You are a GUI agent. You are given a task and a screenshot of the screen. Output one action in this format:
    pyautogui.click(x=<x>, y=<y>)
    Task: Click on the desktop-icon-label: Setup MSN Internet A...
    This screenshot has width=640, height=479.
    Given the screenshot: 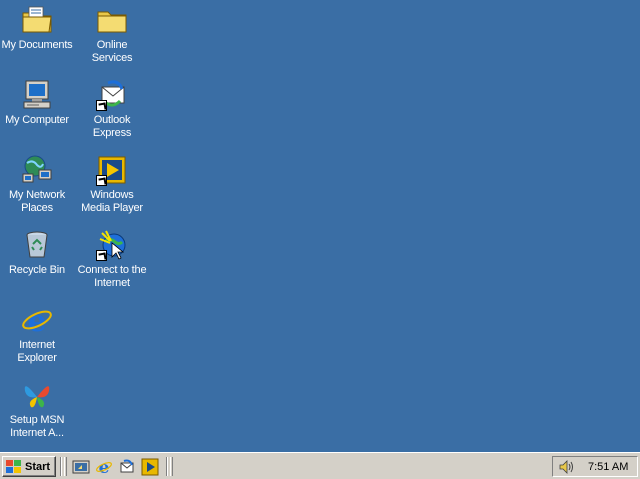 What is the action you would take?
    pyautogui.click(x=37, y=426)
    